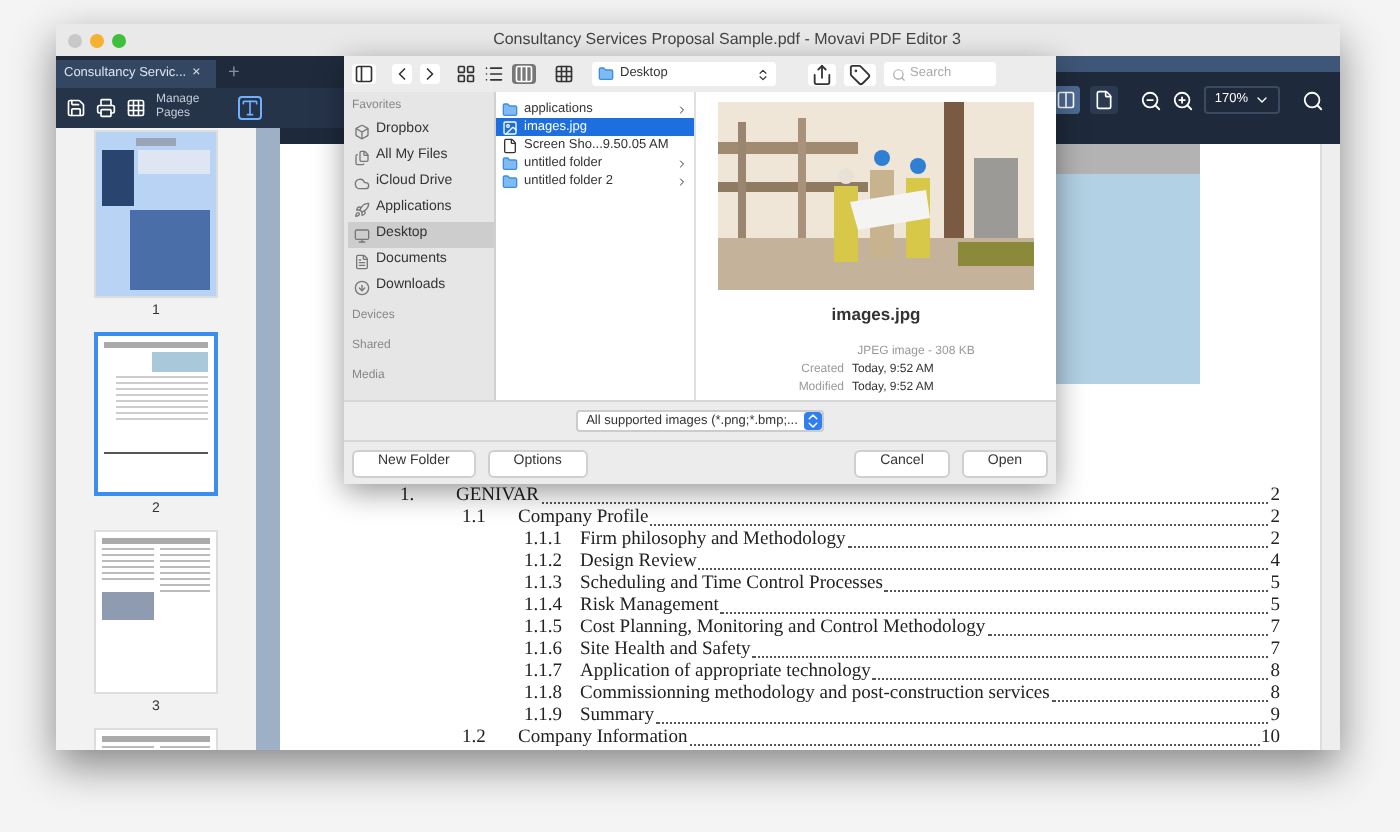 The width and height of the screenshot is (1400, 832). What do you see at coordinates (727, 40) in the screenshot?
I see `window-title: Consultancy Services Proposal Sample.pdf - Movavi PDF Editor 3` at bounding box center [727, 40].